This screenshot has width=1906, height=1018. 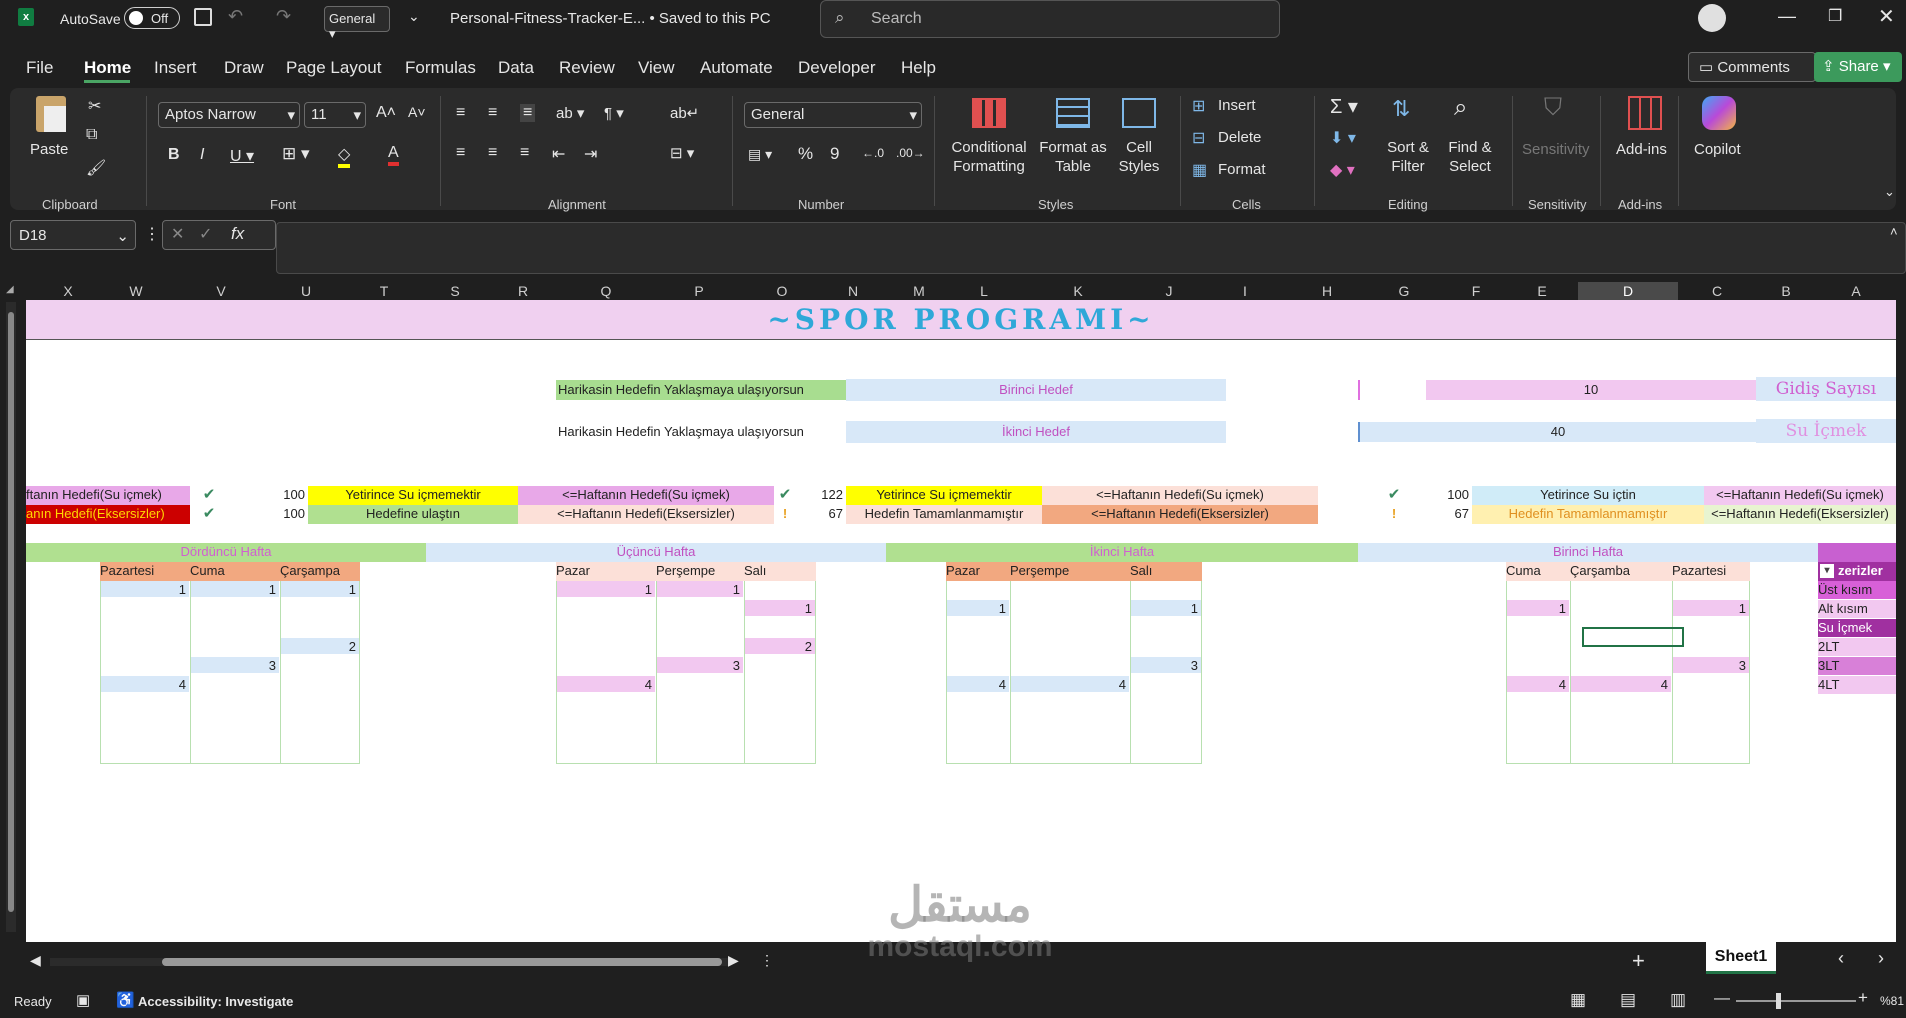 What do you see at coordinates (558, 154) in the screenshot?
I see `indent-decrease-icon: ⇤` at bounding box center [558, 154].